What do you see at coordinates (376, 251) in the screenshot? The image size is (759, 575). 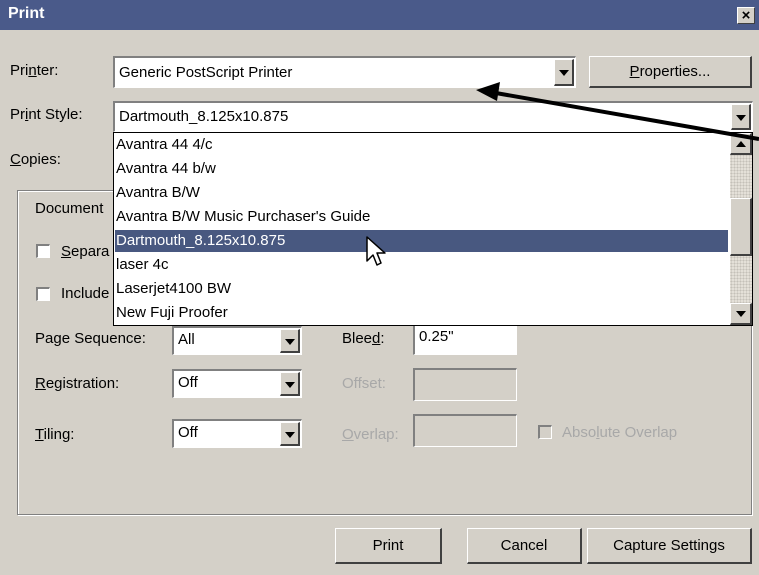 I see `mouse-pointer-icon` at bounding box center [376, 251].